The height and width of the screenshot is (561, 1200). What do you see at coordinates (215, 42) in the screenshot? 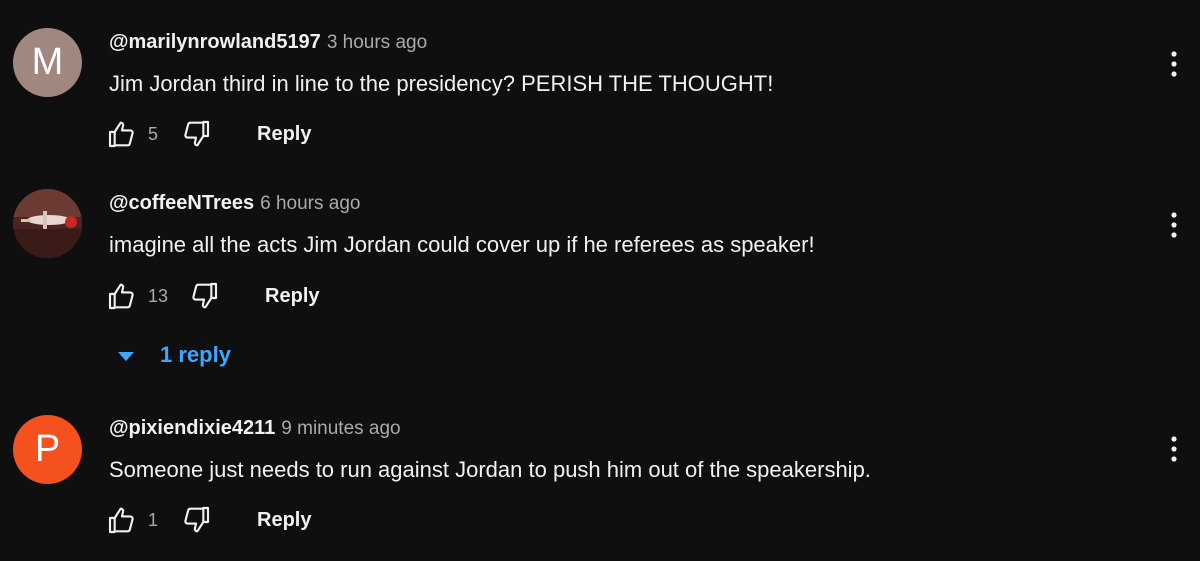
I see `comment-author: @marilynrowland5197` at bounding box center [215, 42].